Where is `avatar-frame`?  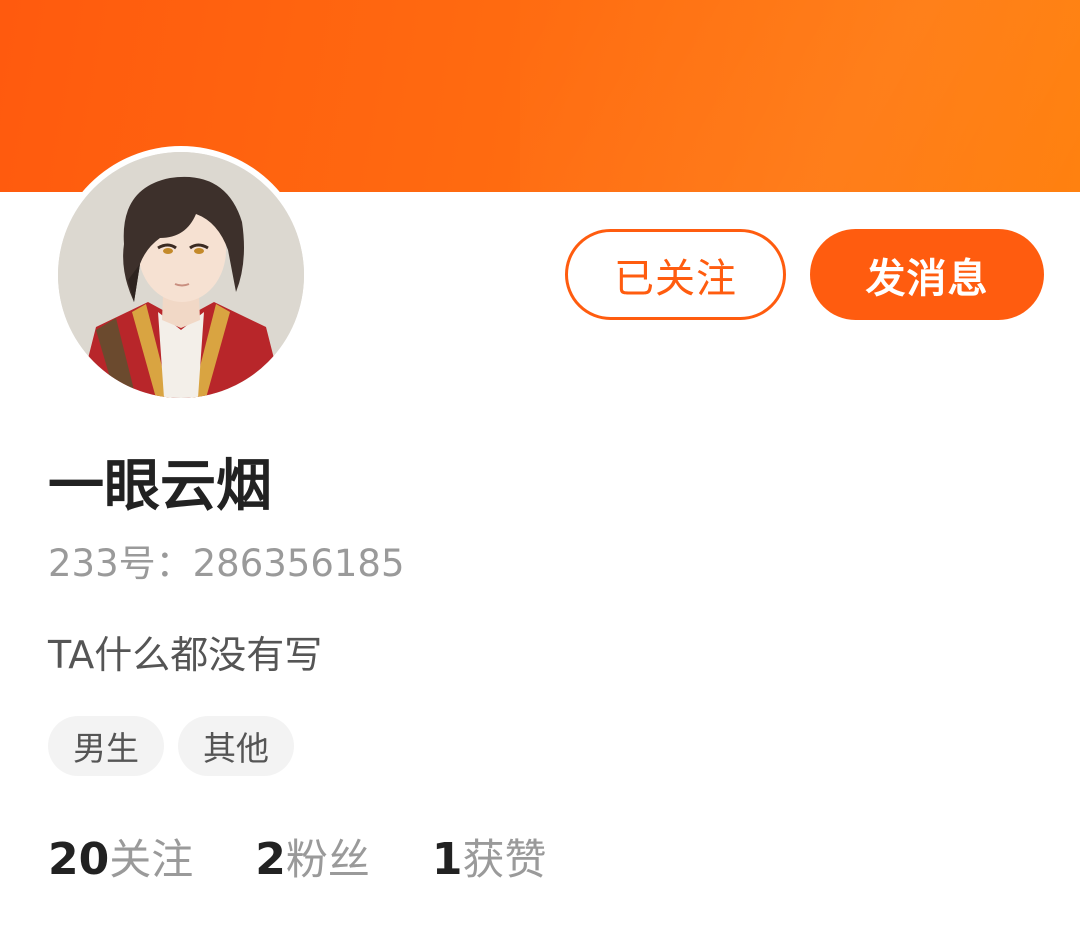 avatar-frame is located at coordinates (181, 275).